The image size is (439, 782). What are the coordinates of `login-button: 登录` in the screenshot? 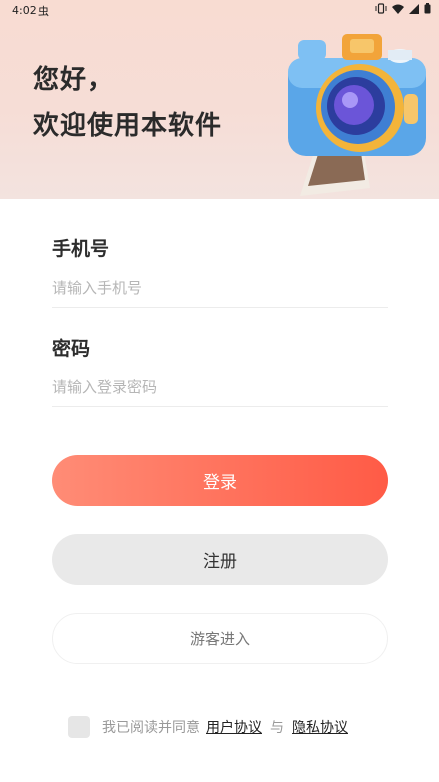 It's located at (220, 480).